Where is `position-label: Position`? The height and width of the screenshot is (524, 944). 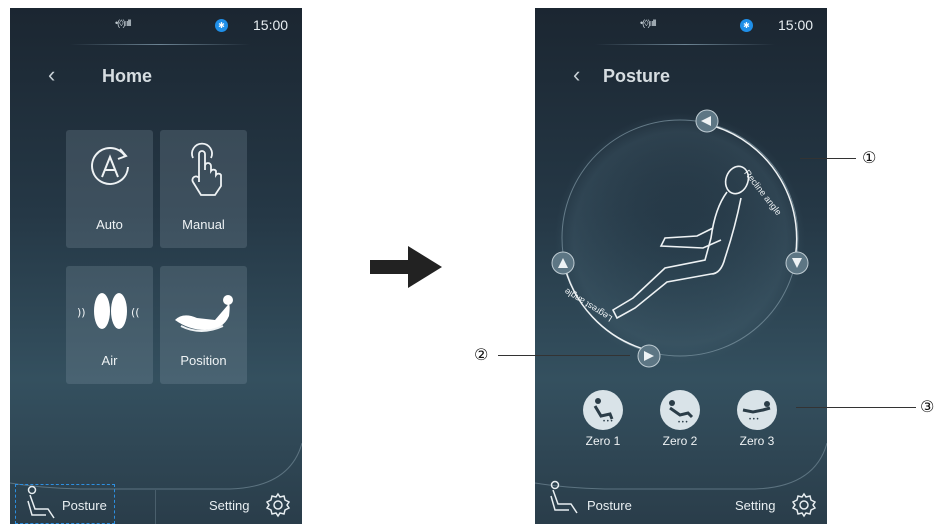
position-label: Position is located at coordinates (203, 360).